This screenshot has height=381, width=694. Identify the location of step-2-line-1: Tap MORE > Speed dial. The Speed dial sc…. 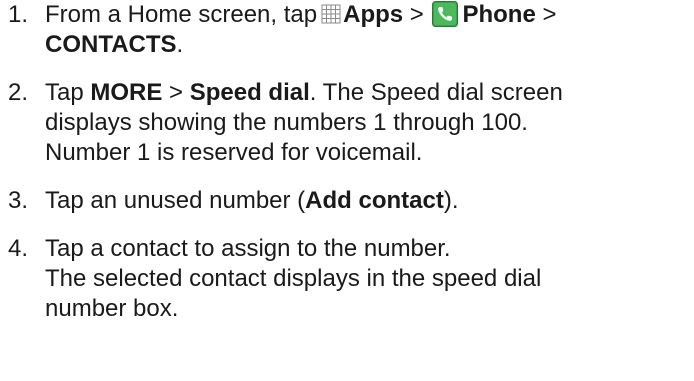
(369, 93).